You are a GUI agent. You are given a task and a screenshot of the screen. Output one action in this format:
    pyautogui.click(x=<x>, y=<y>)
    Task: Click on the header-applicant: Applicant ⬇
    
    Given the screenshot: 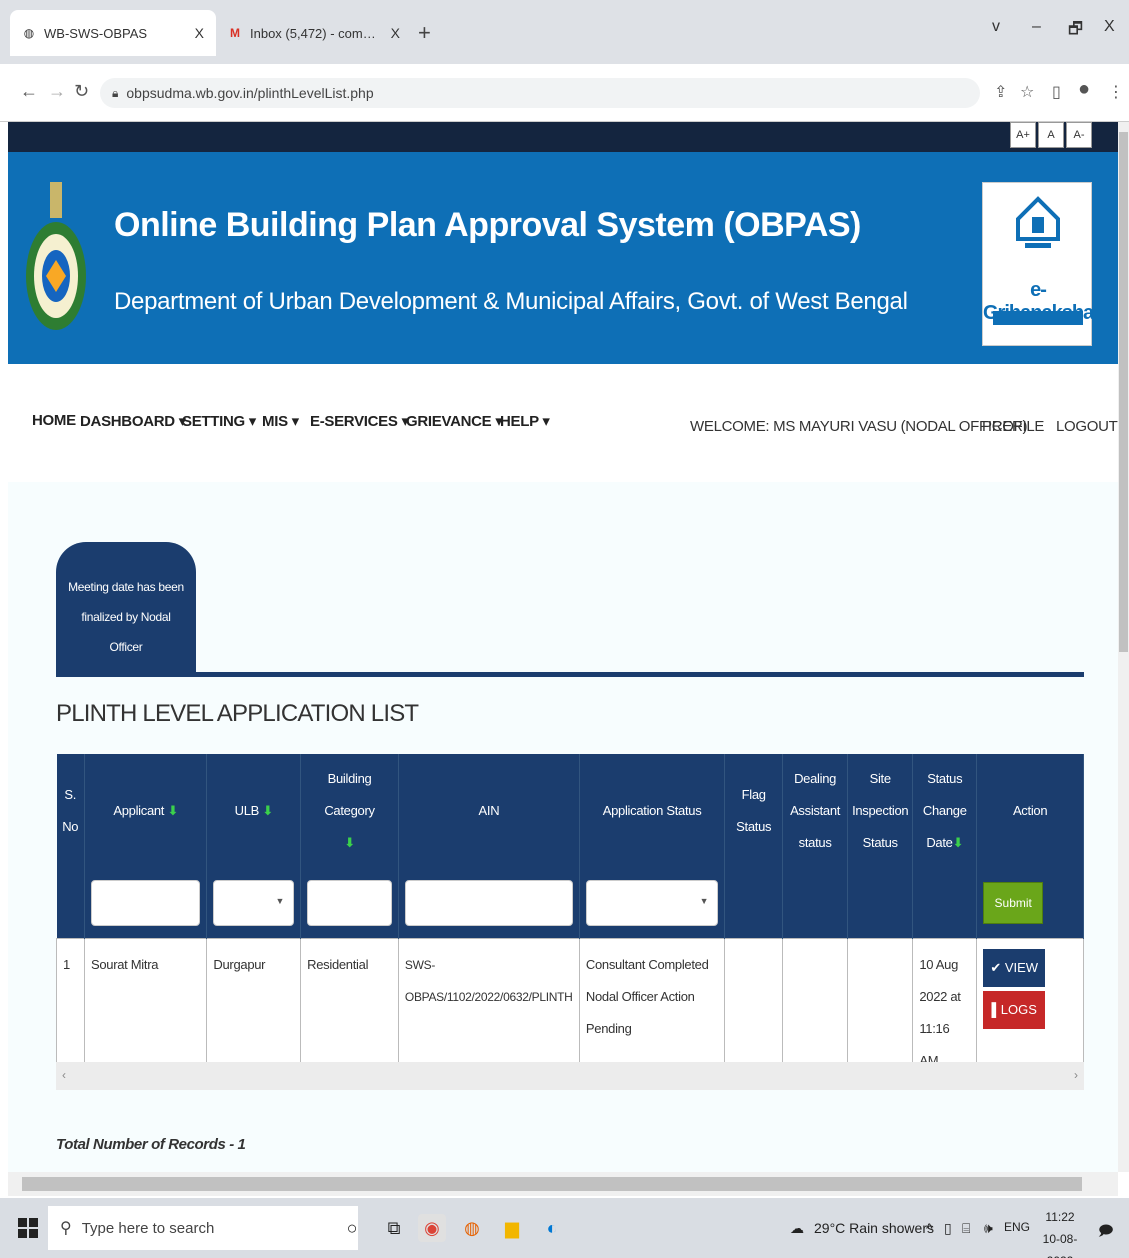 What is the action you would take?
    pyautogui.click(x=146, y=811)
    